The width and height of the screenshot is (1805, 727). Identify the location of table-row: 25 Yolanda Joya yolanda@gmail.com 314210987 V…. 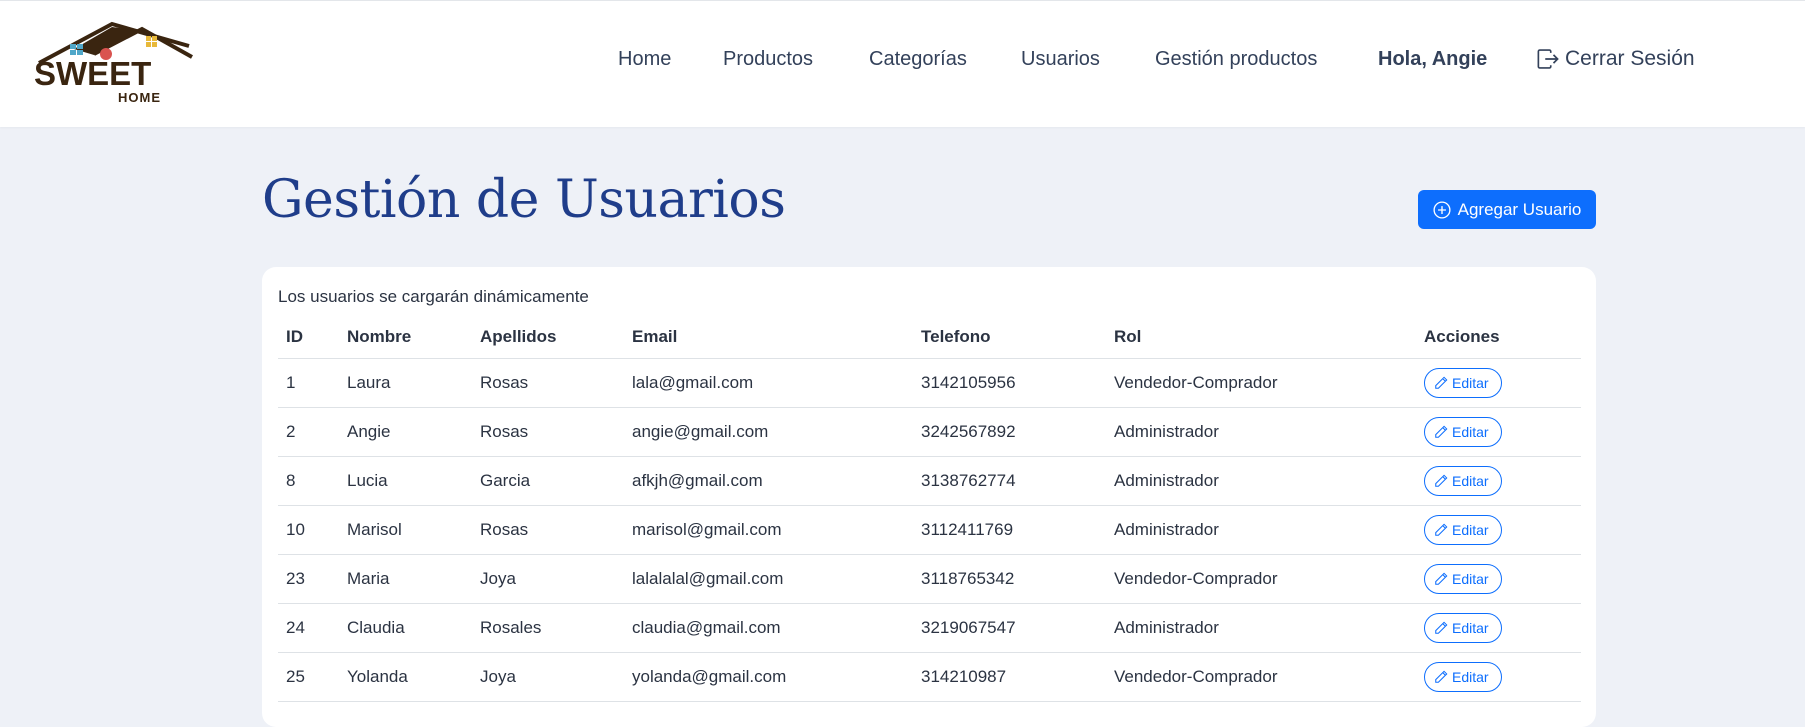
(929, 677).